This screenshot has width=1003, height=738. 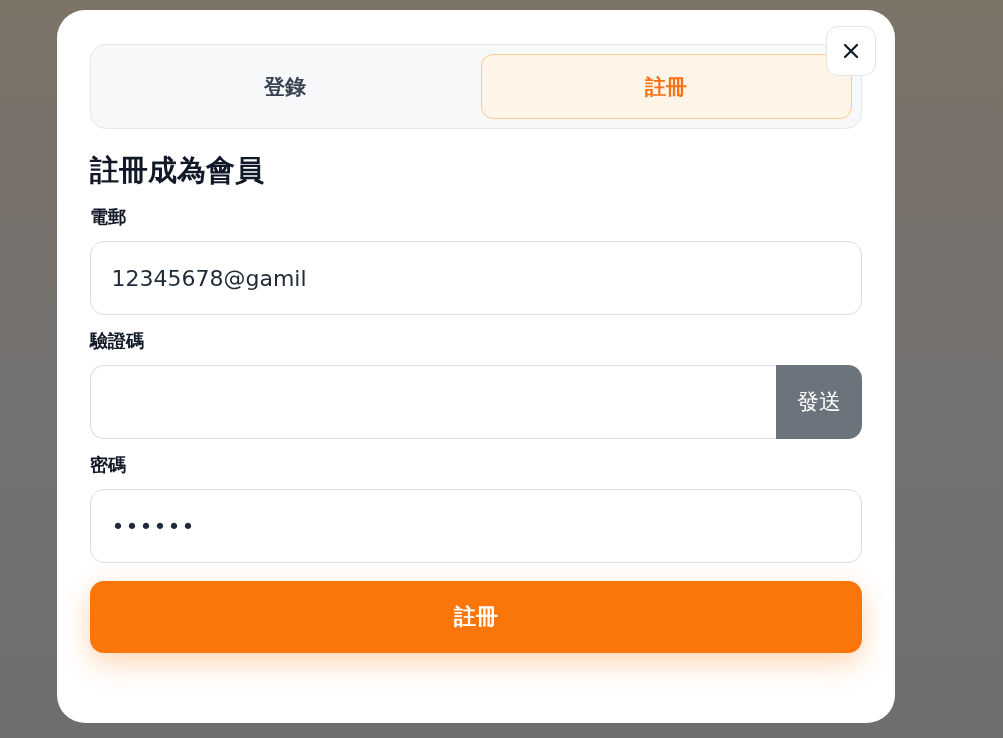 I want to click on password-field: ••••••, so click(x=475, y=526).